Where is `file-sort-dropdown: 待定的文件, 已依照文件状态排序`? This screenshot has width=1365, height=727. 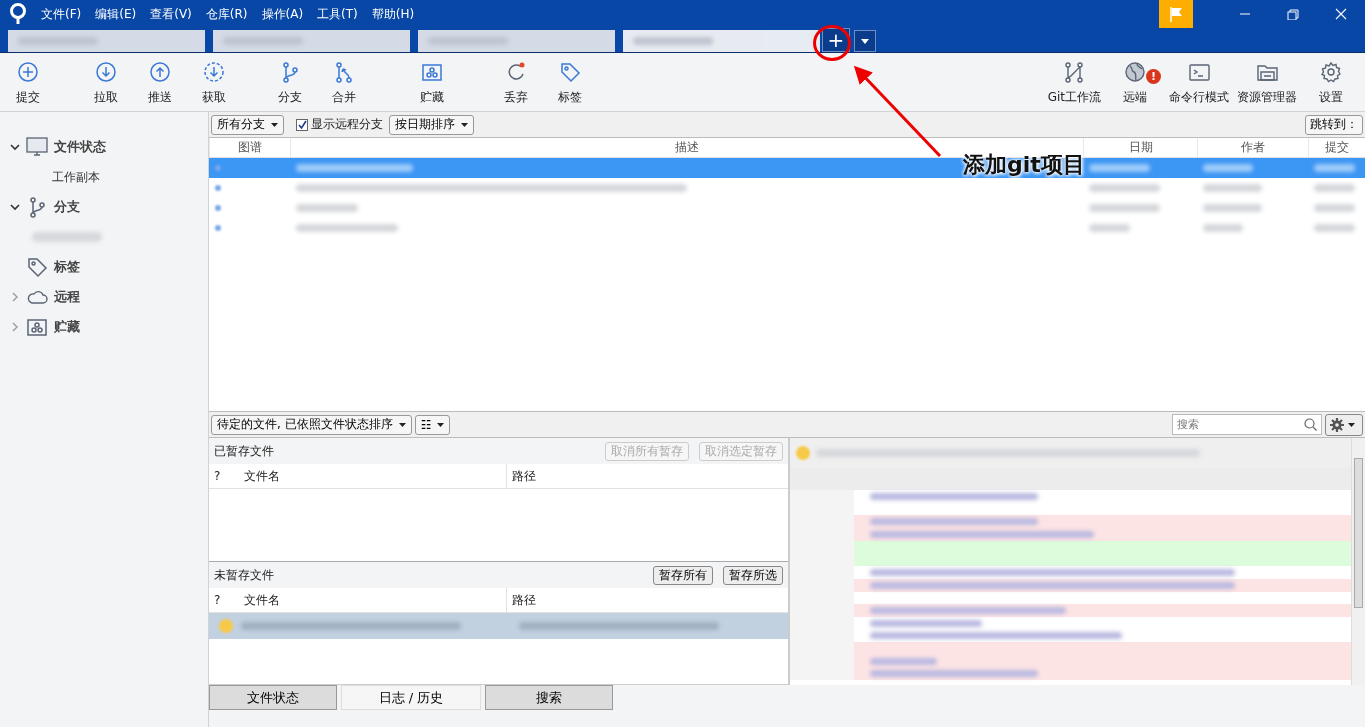 file-sort-dropdown: 待定的文件, 已依照文件状态排序 is located at coordinates (311, 424).